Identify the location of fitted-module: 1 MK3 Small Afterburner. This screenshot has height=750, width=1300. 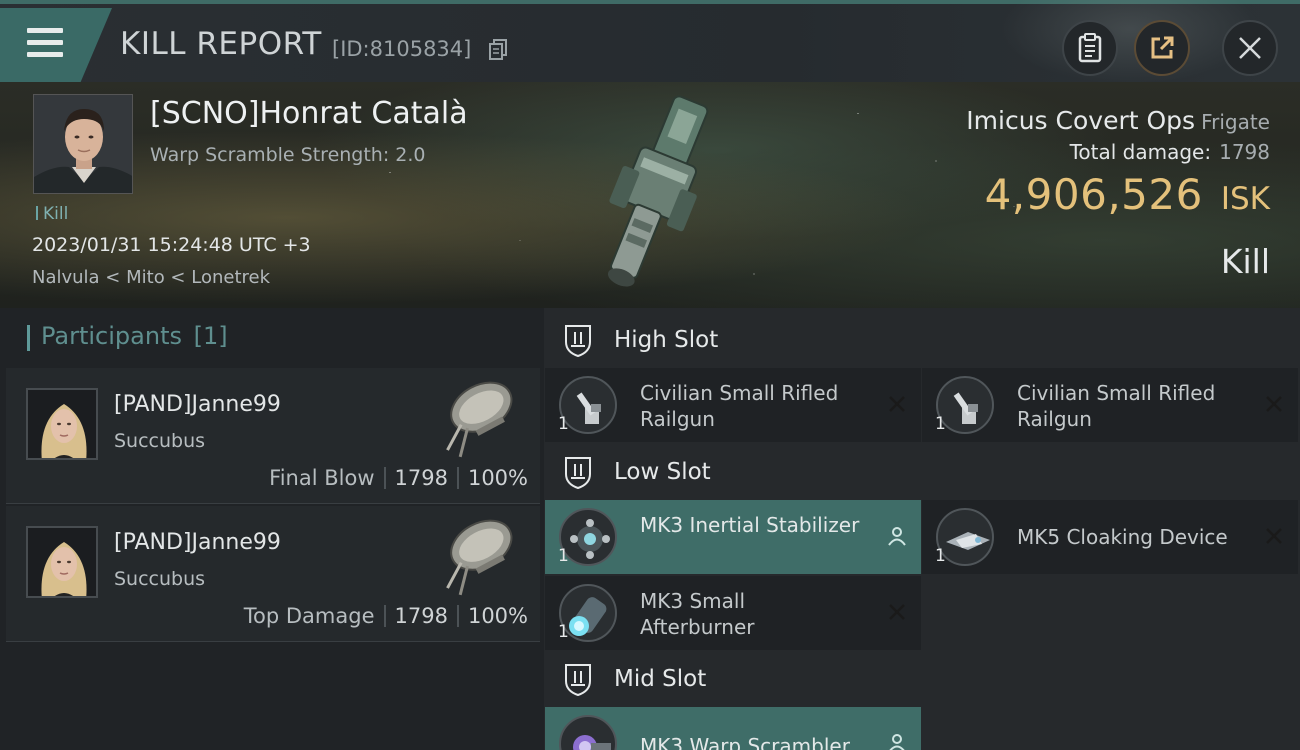
(733, 613).